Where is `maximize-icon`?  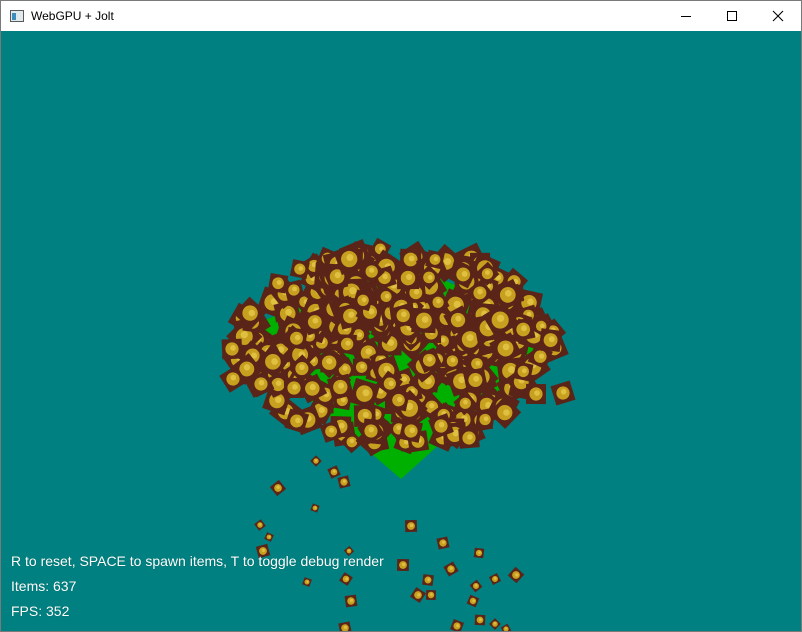
maximize-icon is located at coordinates (732, 16).